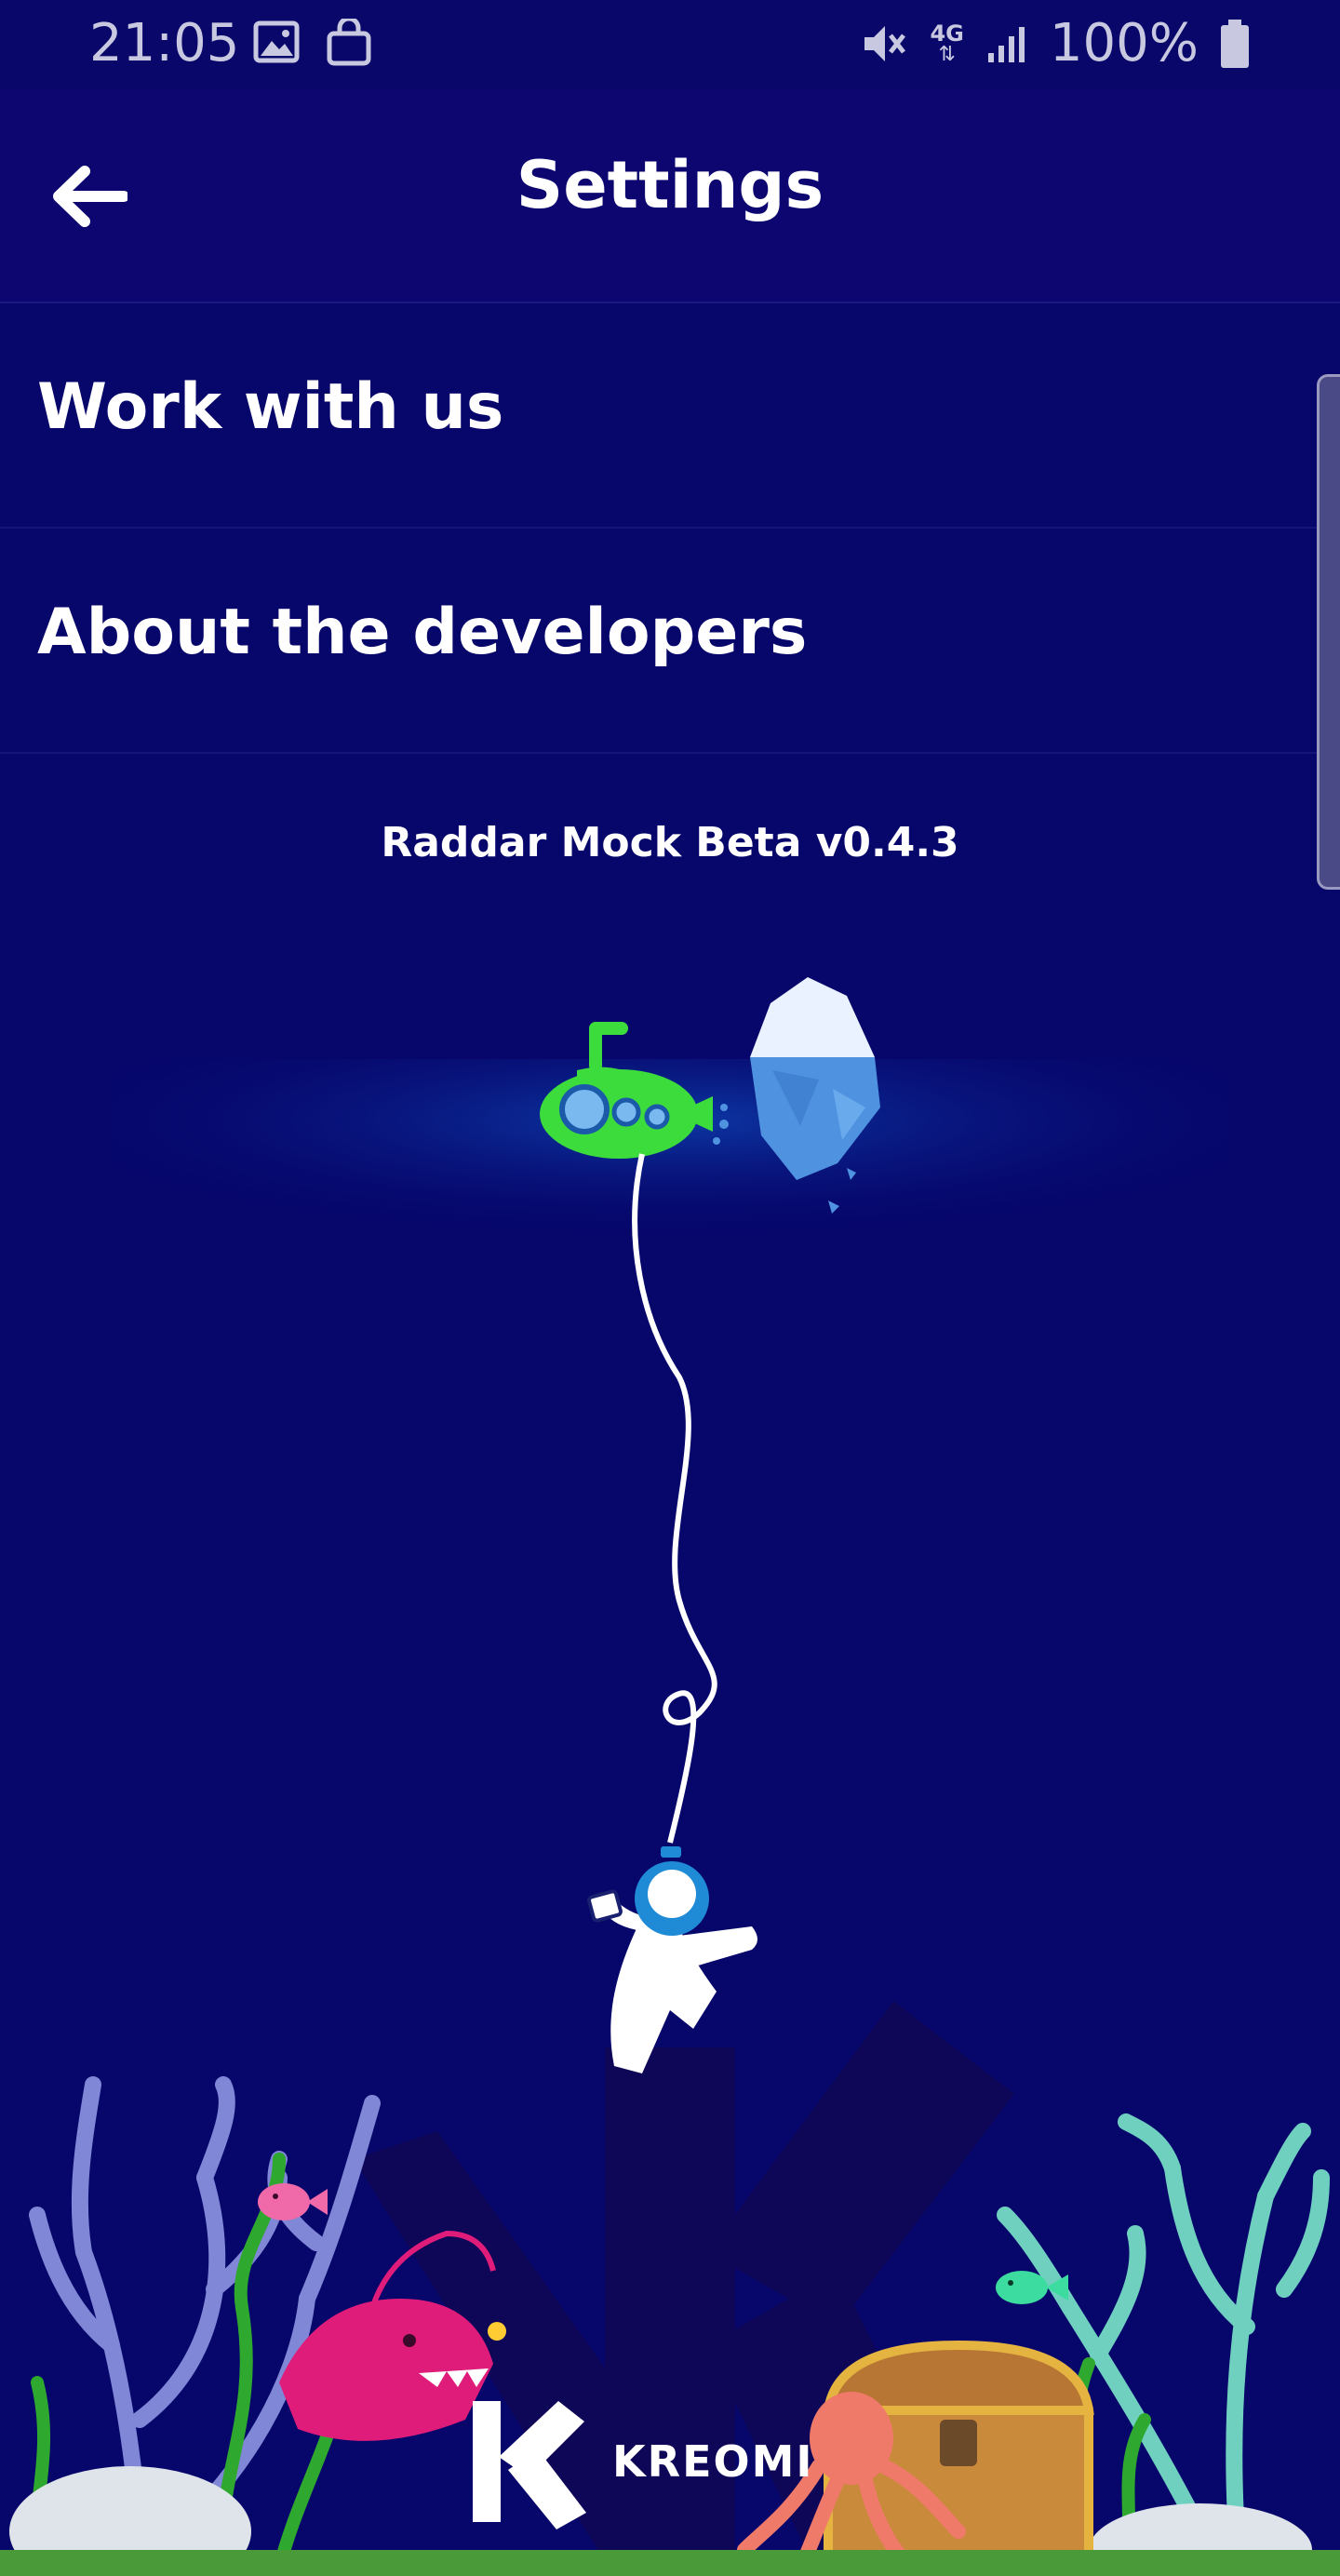 Image resolution: width=1340 pixels, height=2576 pixels. What do you see at coordinates (947, 33) in the screenshot?
I see `network-type: 4G` at bounding box center [947, 33].